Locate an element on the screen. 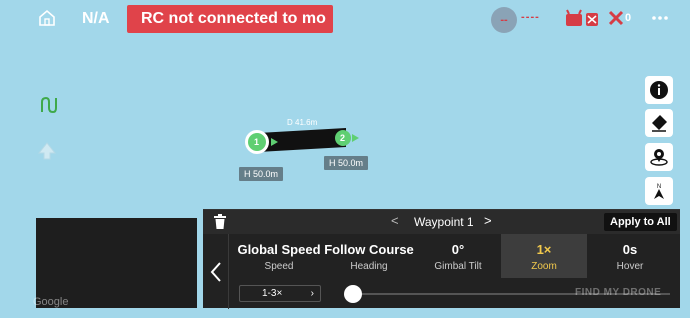  heading-label: Heading is located at coordinates (369, 266).